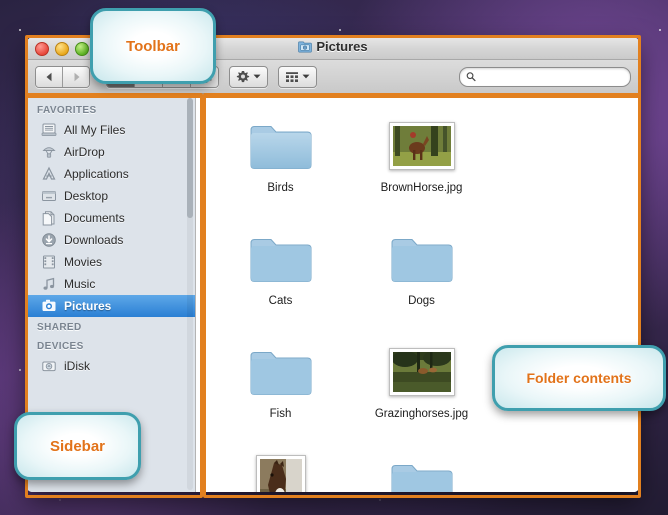 Image resolution: width=668 pixels, height=515 pixels. I want to click on sidebar-item-label: Applications, so click(96, 174).